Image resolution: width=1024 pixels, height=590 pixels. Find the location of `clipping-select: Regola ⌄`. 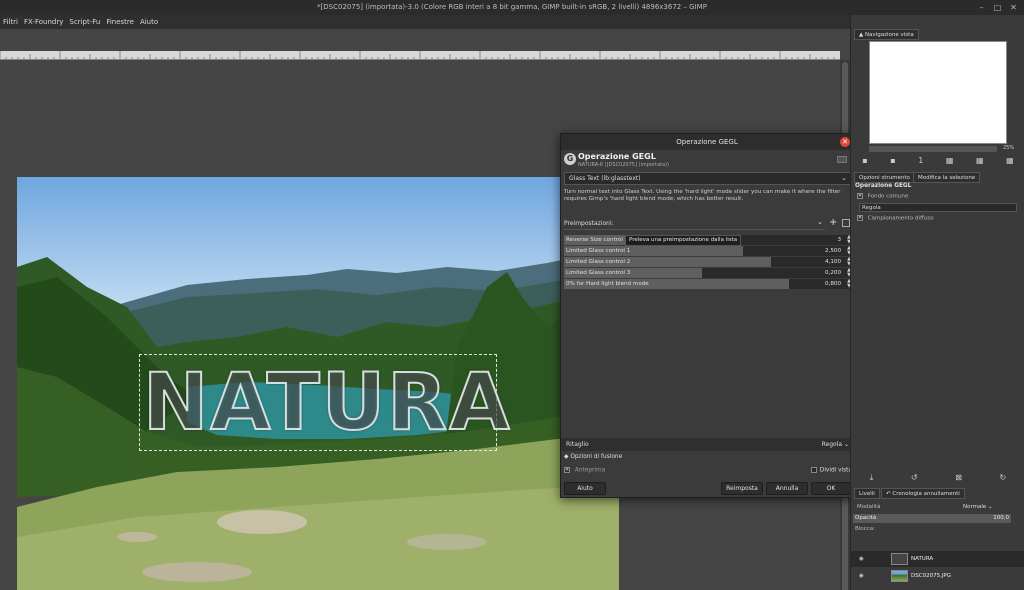

clipping-select: Regola ⌄ is located at coordinates (835, 444).